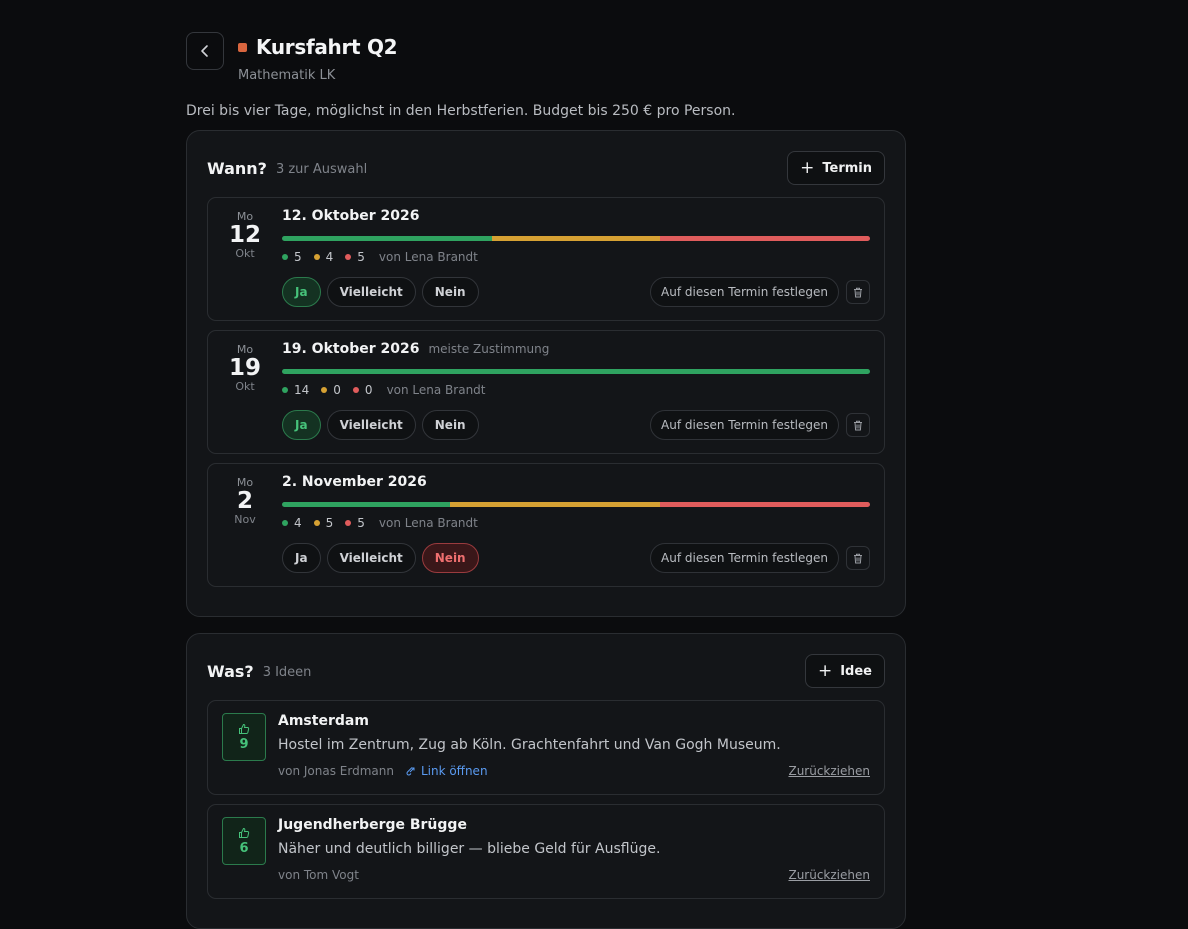  What do you see at coordinates (244, 848) in the screenshot?
I see `upvote-count: 6` at bounding box center [244, 848].